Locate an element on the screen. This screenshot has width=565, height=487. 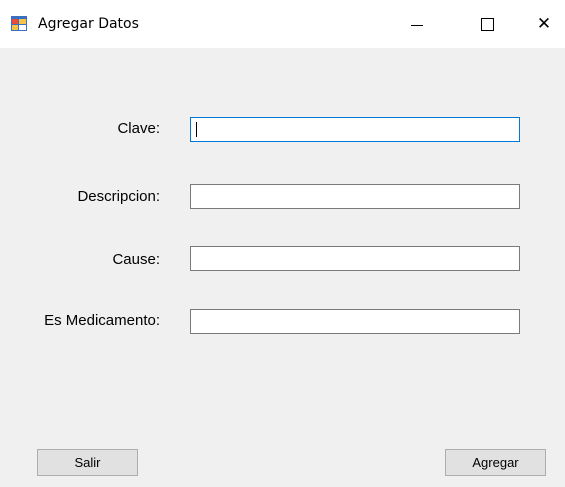
close-icon: ✕ is located at coordinates (544, 24).